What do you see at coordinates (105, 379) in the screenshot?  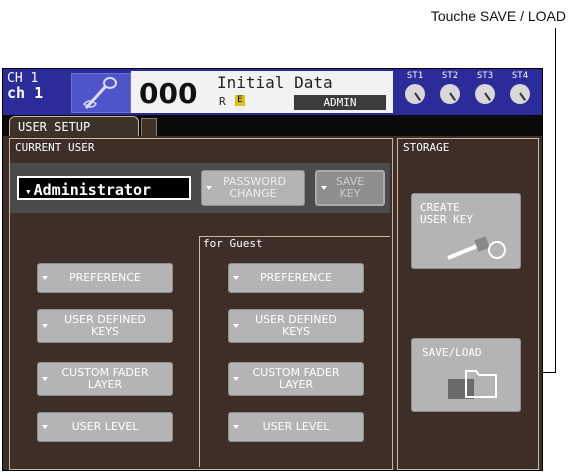 I see `custom-fader-layer-button: CUSTOM FADER LAYER` at bounding box center [105, 379].